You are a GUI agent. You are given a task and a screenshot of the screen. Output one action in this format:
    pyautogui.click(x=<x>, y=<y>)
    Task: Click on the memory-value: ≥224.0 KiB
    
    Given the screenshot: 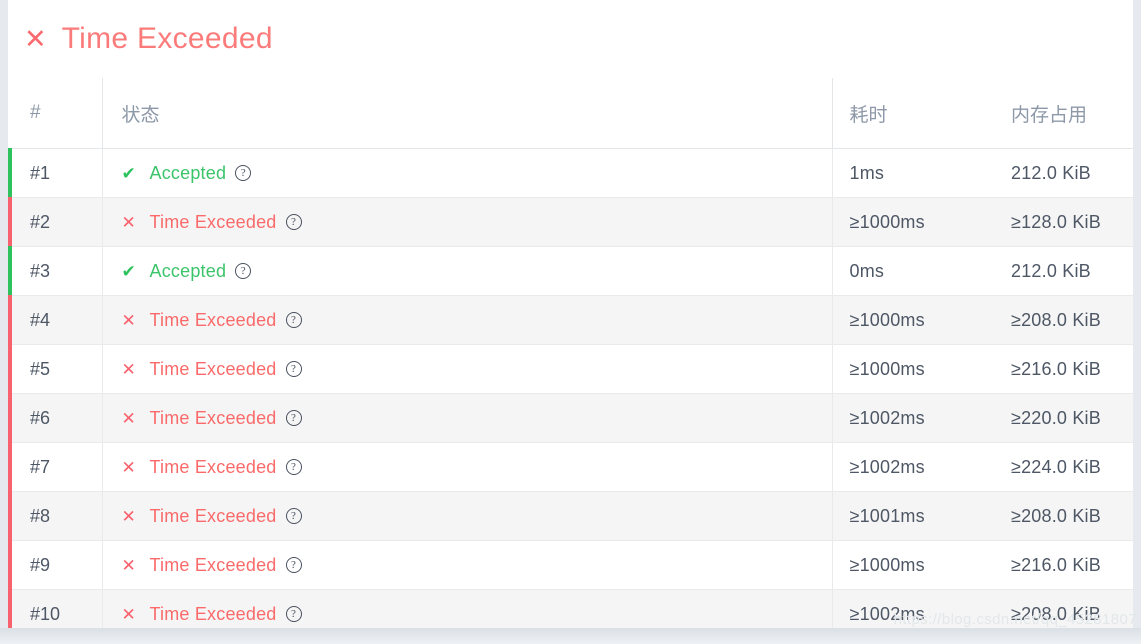 What is the action you would take?
    pyautogui.click(x=1056, y=466)
    